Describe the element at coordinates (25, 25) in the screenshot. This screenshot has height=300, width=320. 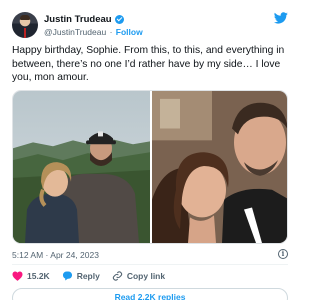
I see `author-avatar` at that location.